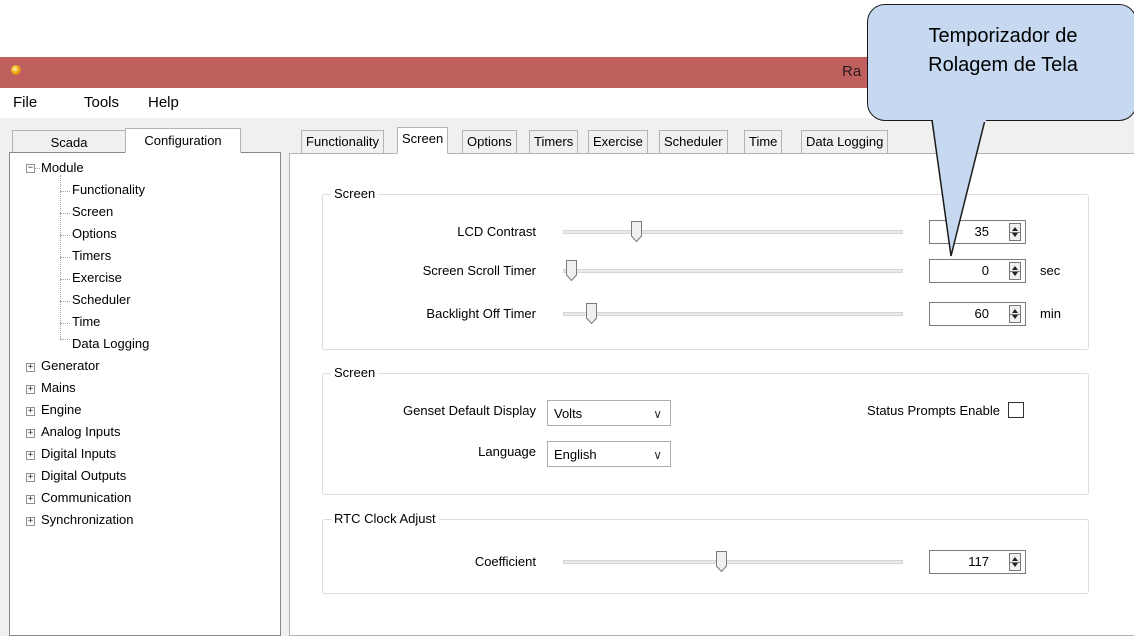 This screenshot has width=1134, height=636. I want to click on tab-screen: Screen, so click(423, 140).